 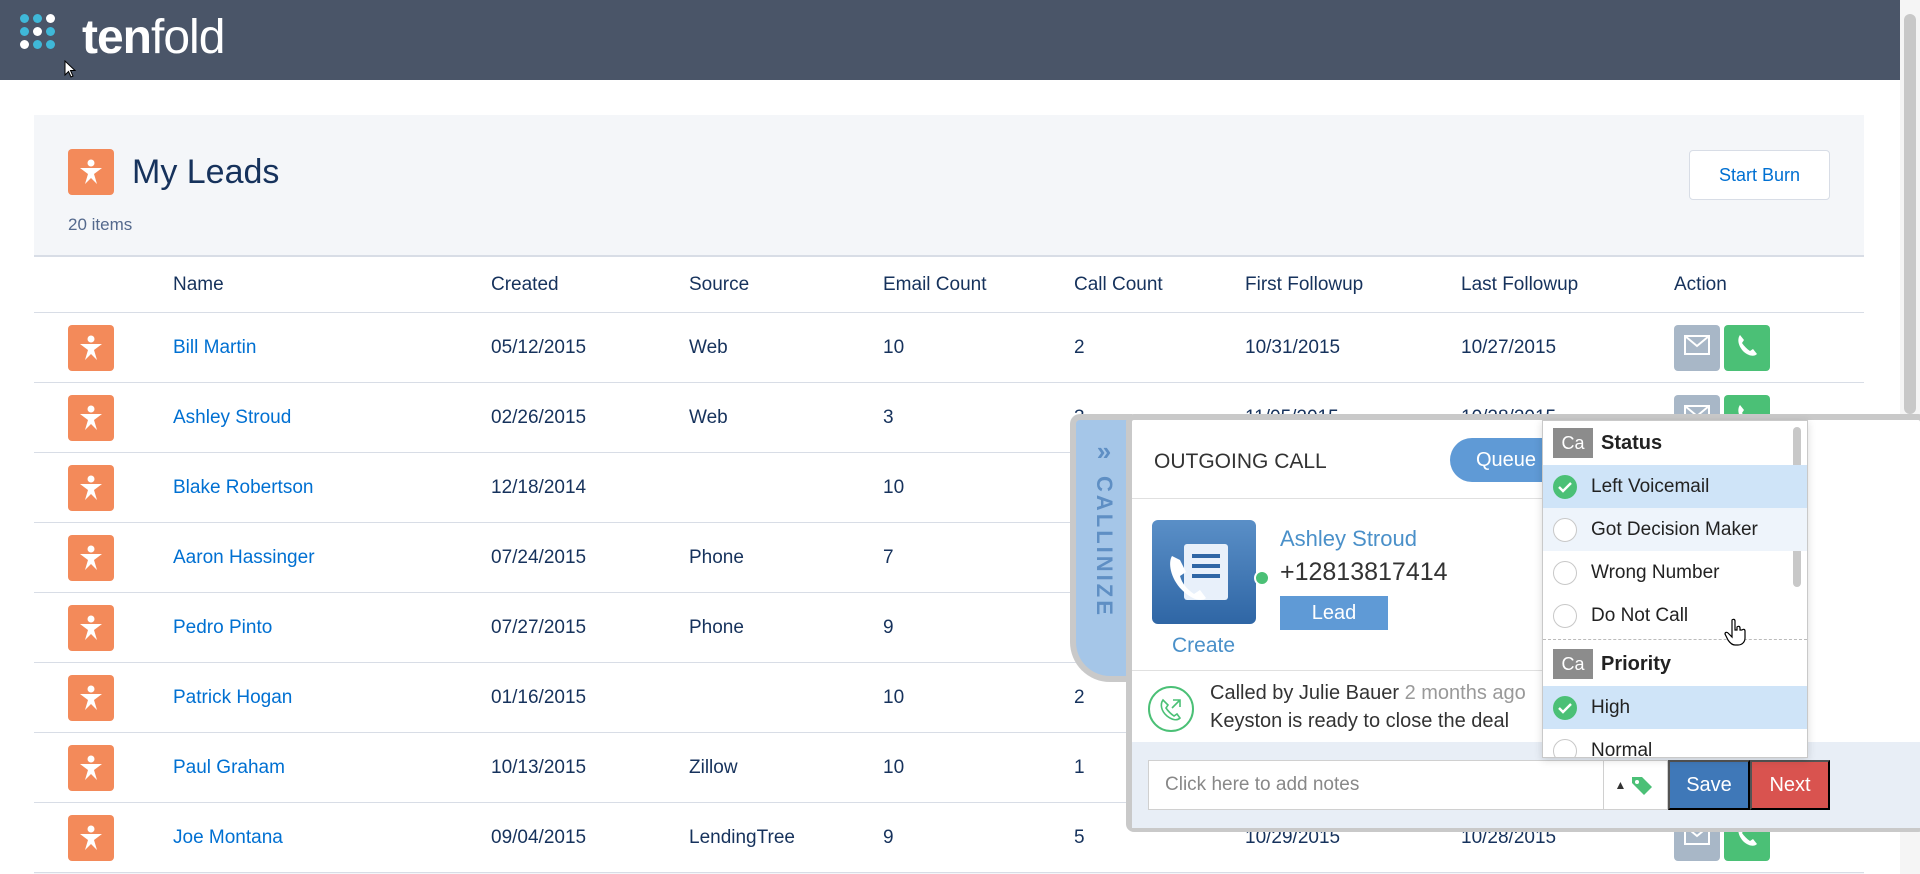 What do you see at coordinates (539, 347) in the screenshot?
I see `created-date: 05/12/2015` at bounding box center [539, 347].